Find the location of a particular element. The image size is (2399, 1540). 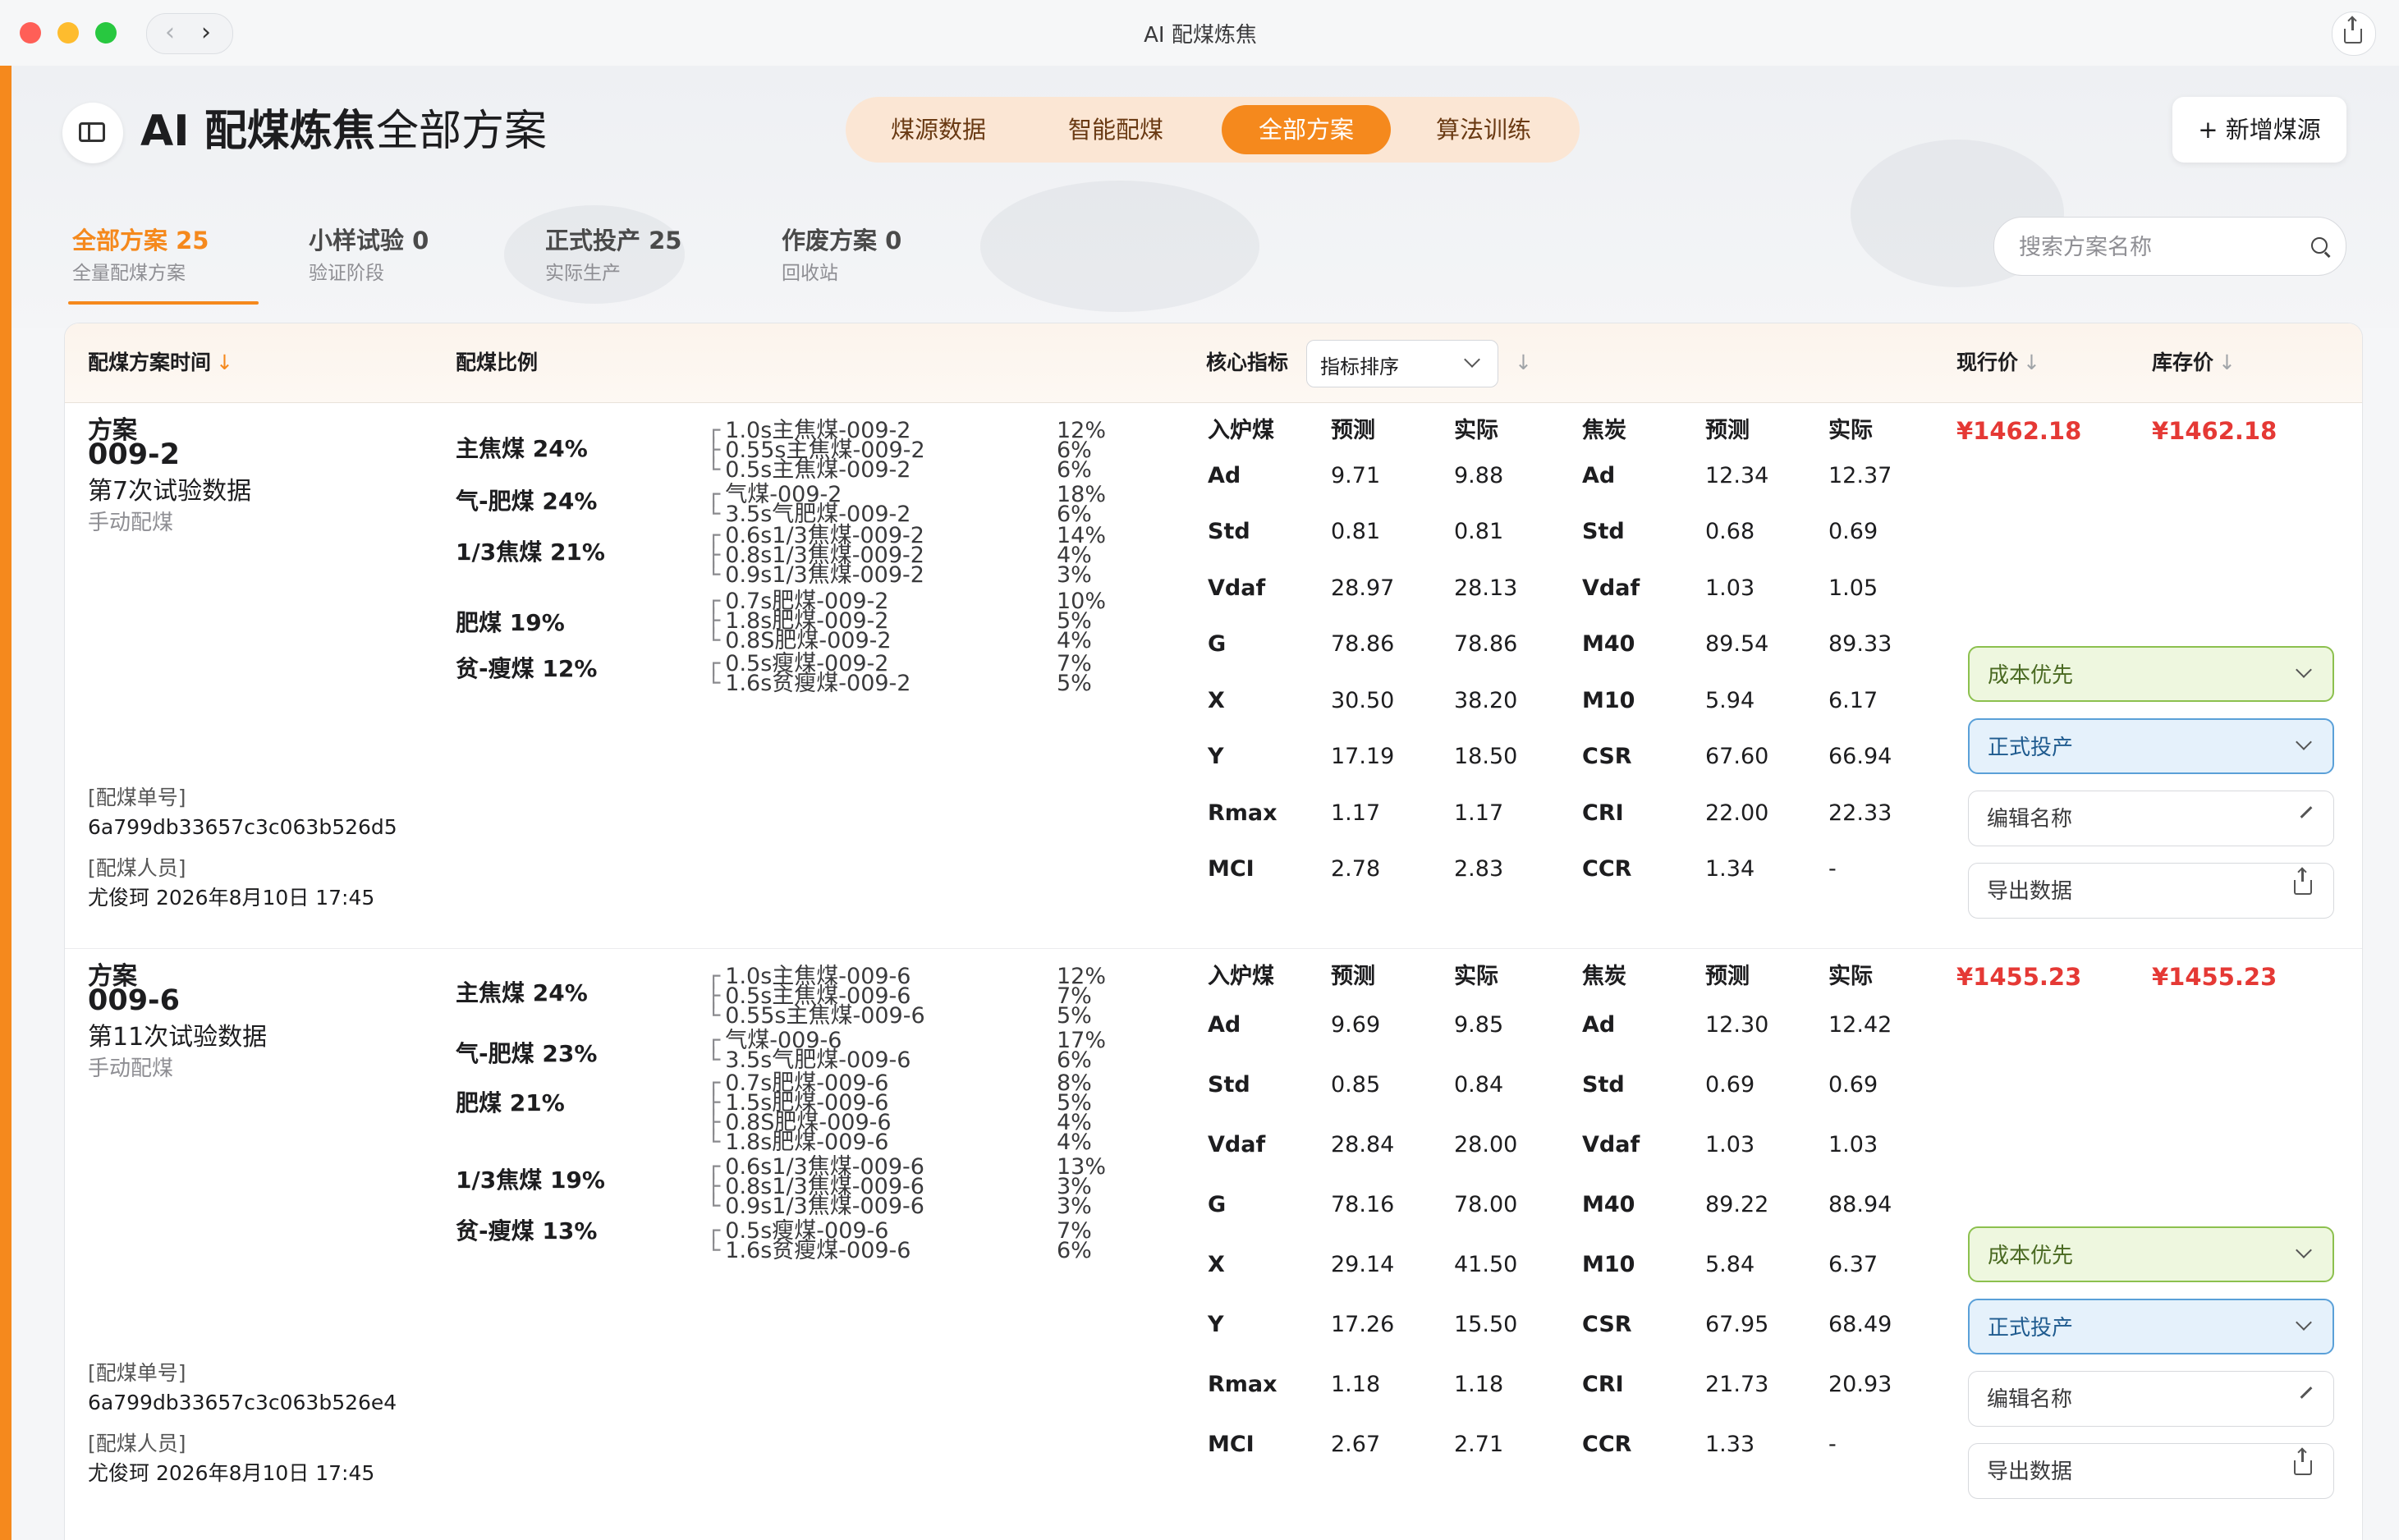

metric-value: 9.69 is located at coordinates (1356, 1025).